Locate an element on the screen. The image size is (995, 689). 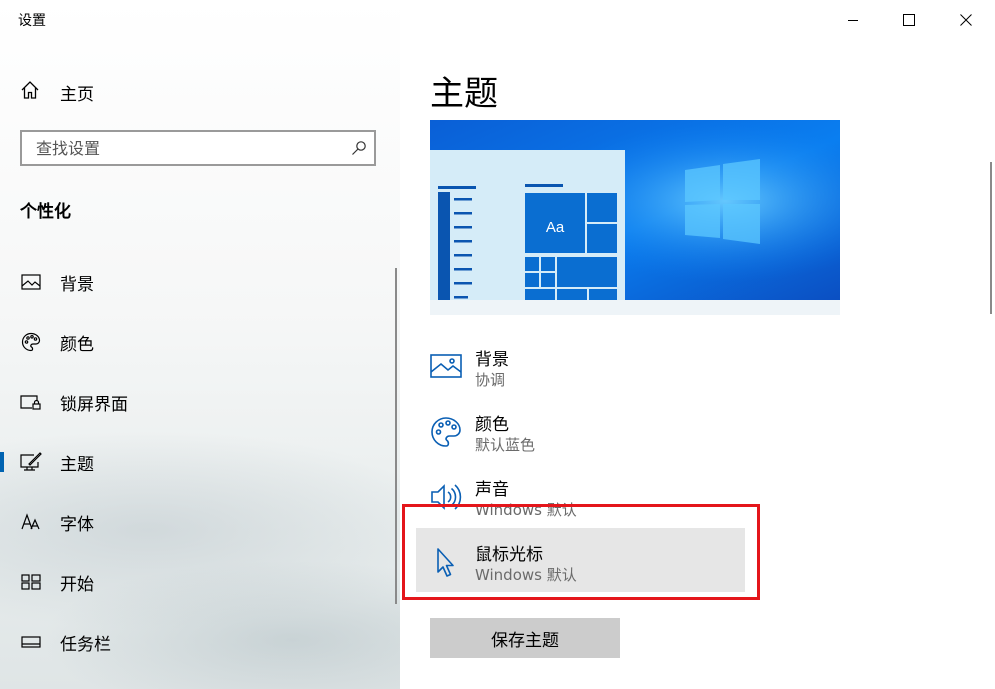
setting-color: 颜色 默认蓝色 is located at coordinates (595, 438).